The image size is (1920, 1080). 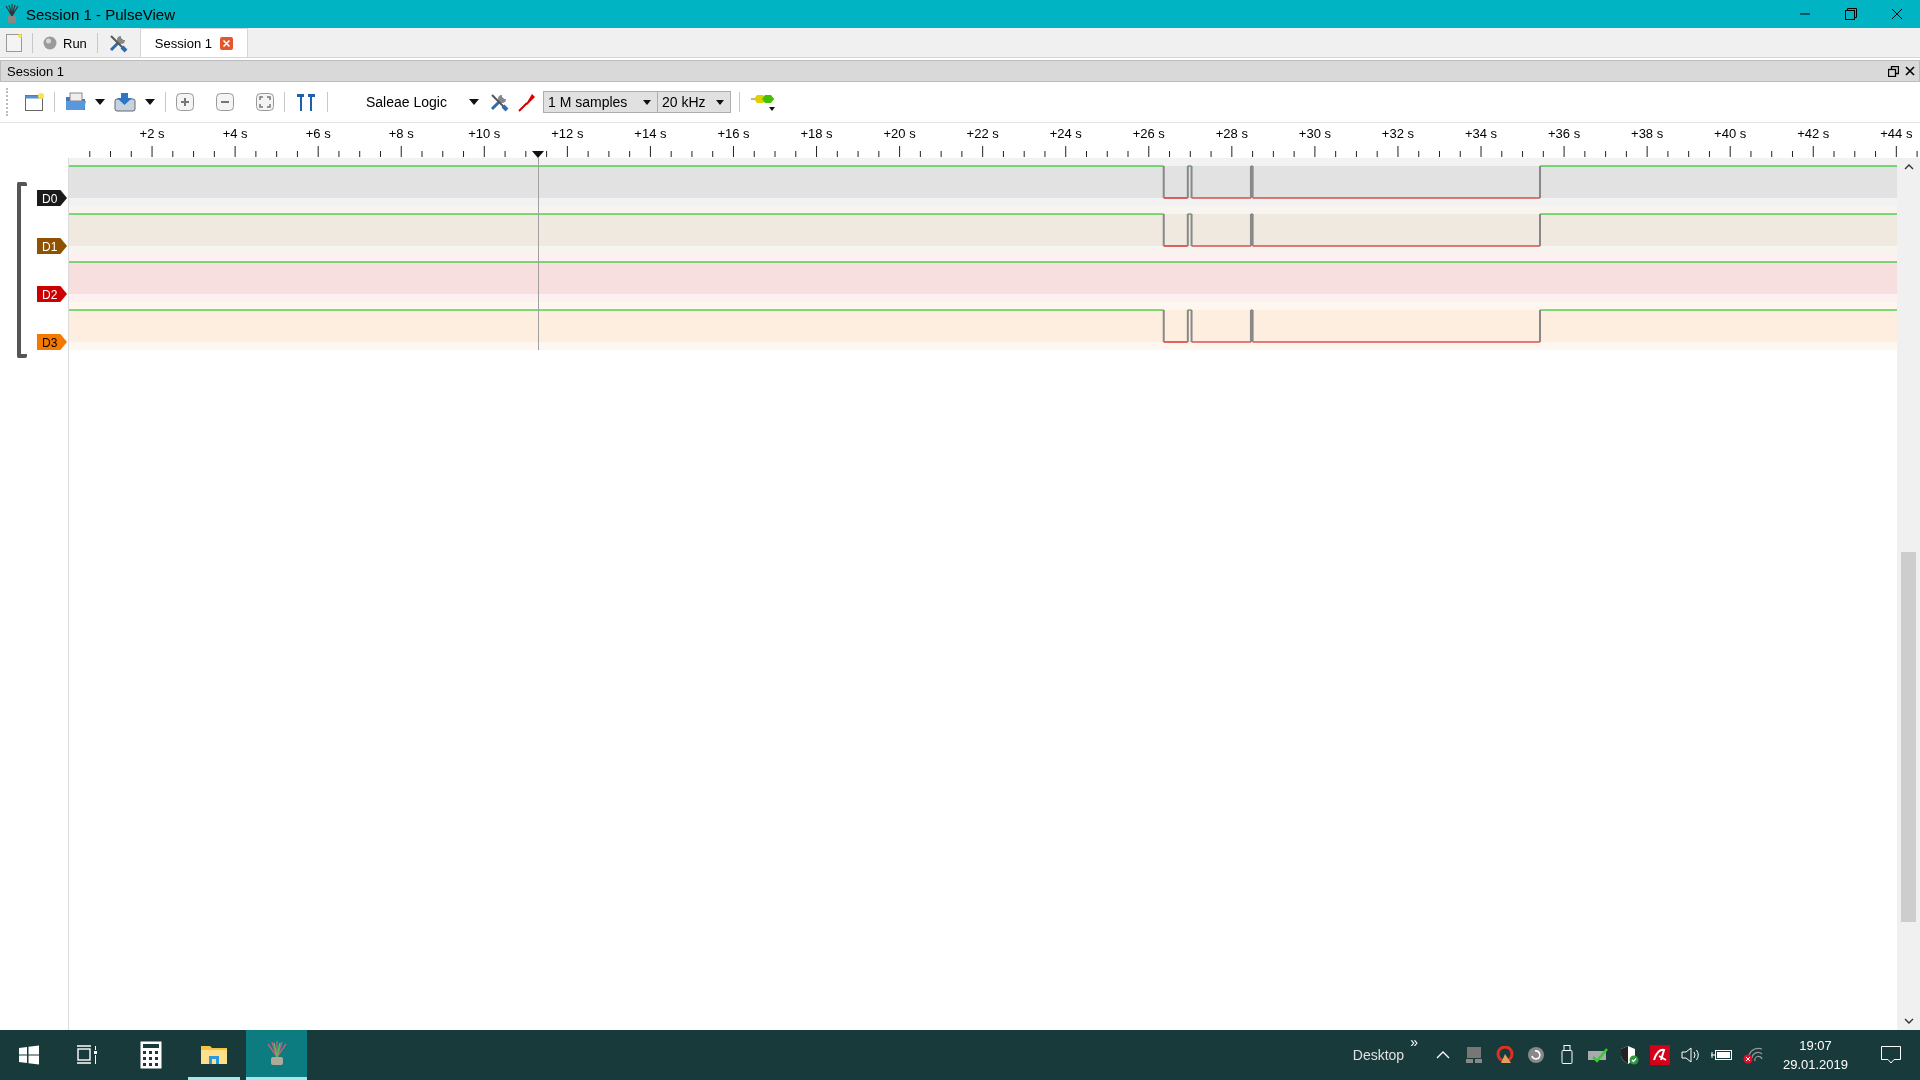 What do you see at coordinates (318, 133) in the screenshot?
I see `ruler-label: +6 s` at bounding box center [318, 133].